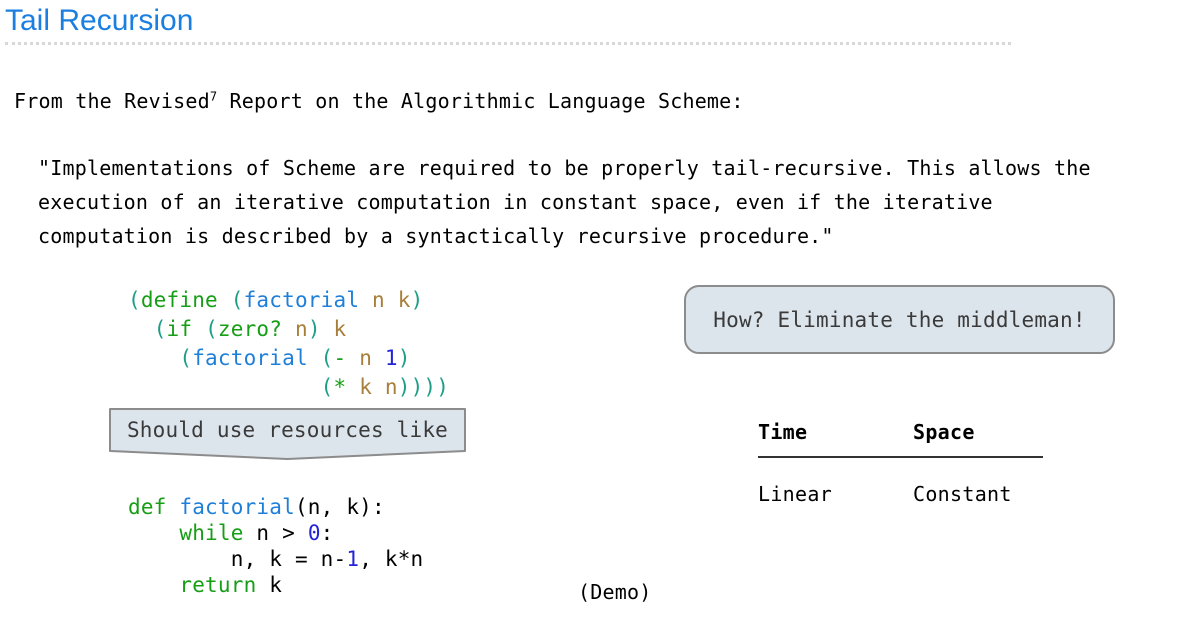  Describe the element at coordinates (179, 300) in the screenshot. I see `code-token: define` at that location.